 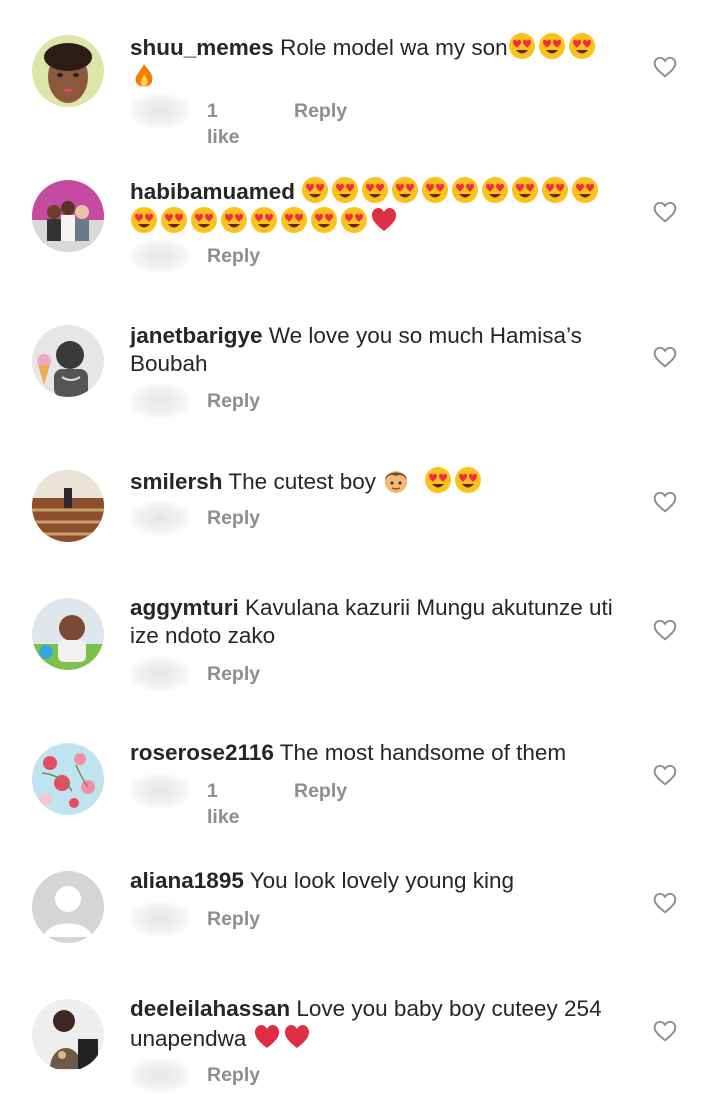 What do you see at coordinates (144, 76) in the screenshot?
I see `fire-emoji` at bounding box center [144, 76].